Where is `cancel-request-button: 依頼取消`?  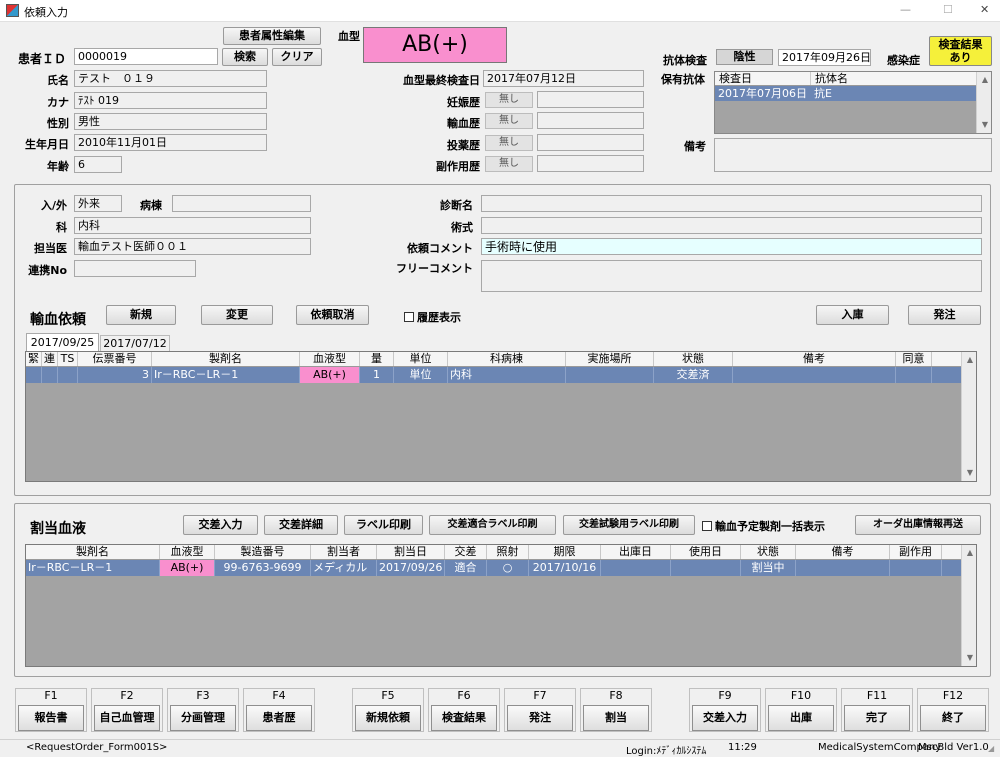 cancel-request-button: 依頼取消 is located at coordinates (332, 315).